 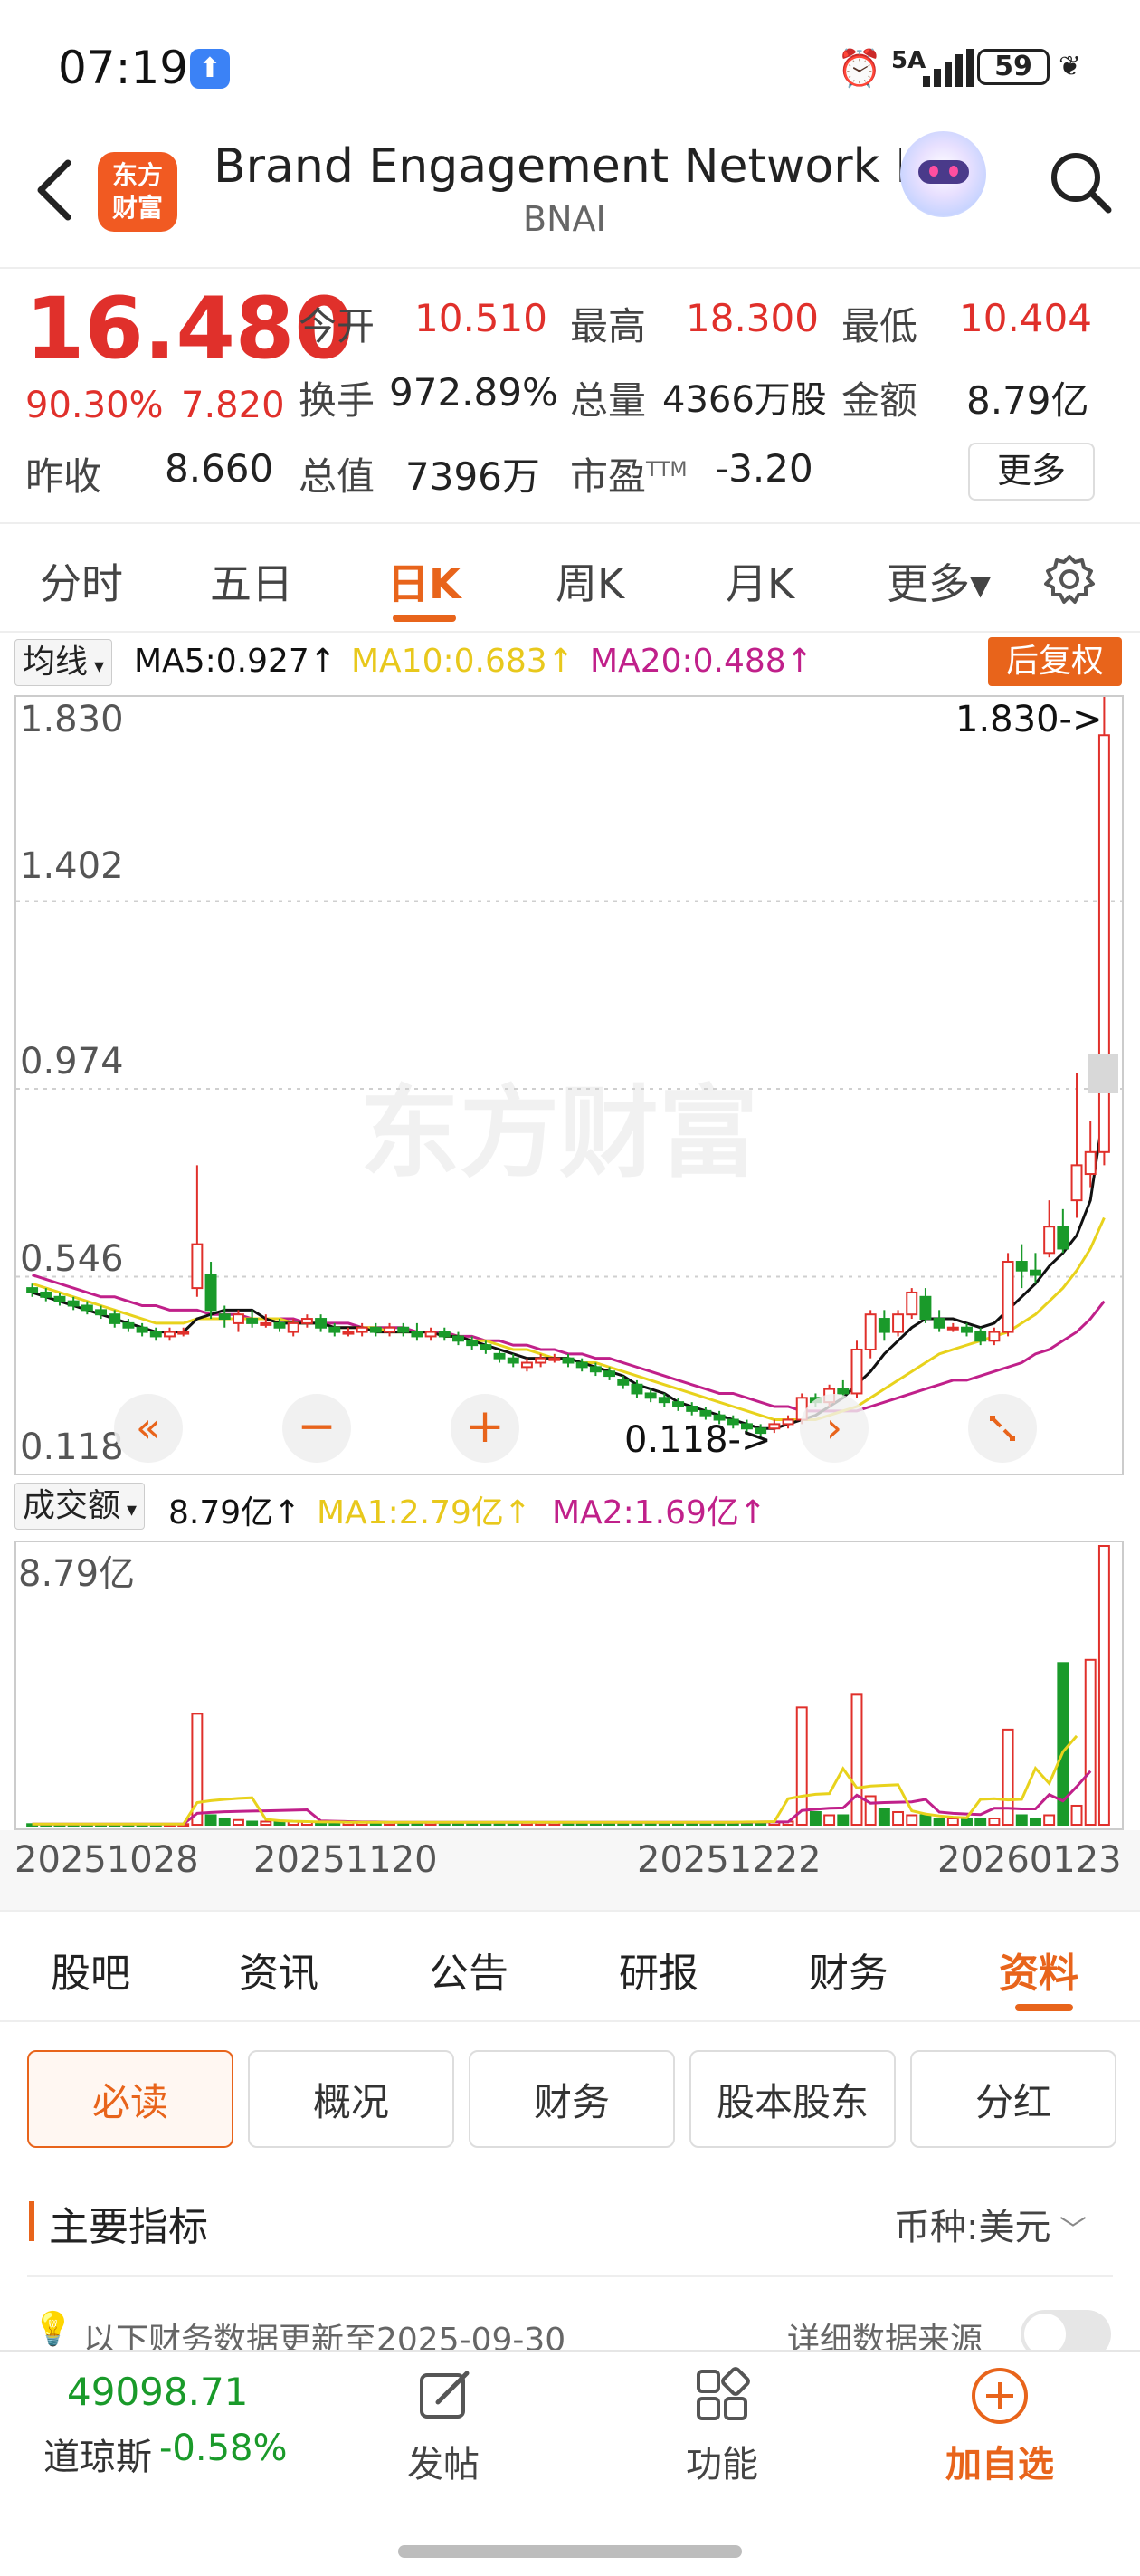 I want to click on subtab-finance: 财务, so click(x=849, y=1970).